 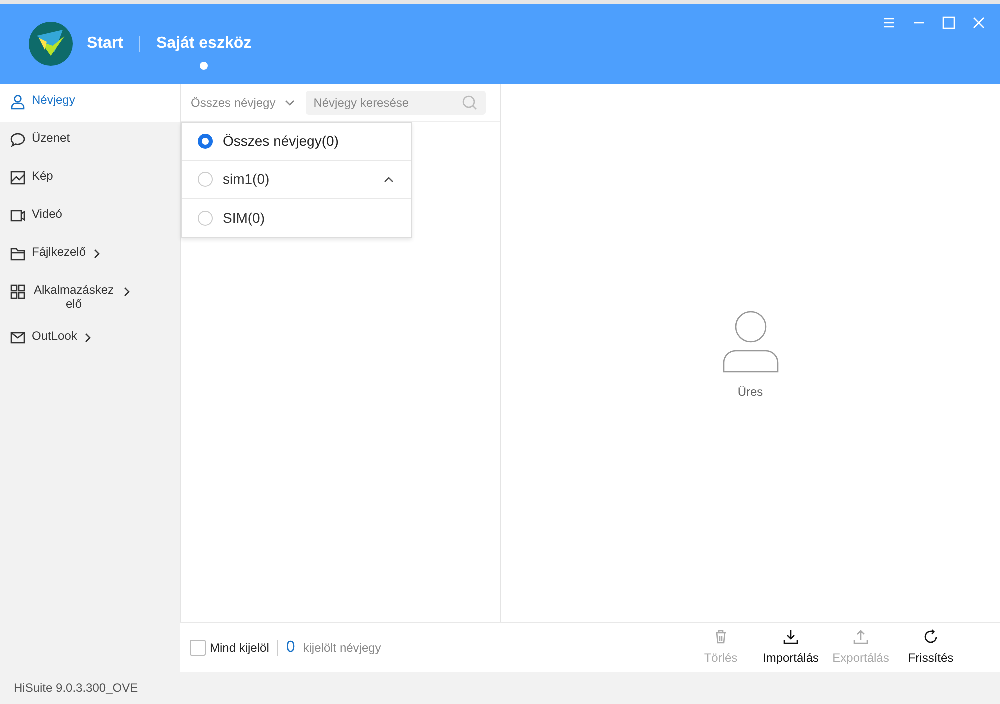 I want to click on sidebar-item: Videó, so click(x=90, y=217).